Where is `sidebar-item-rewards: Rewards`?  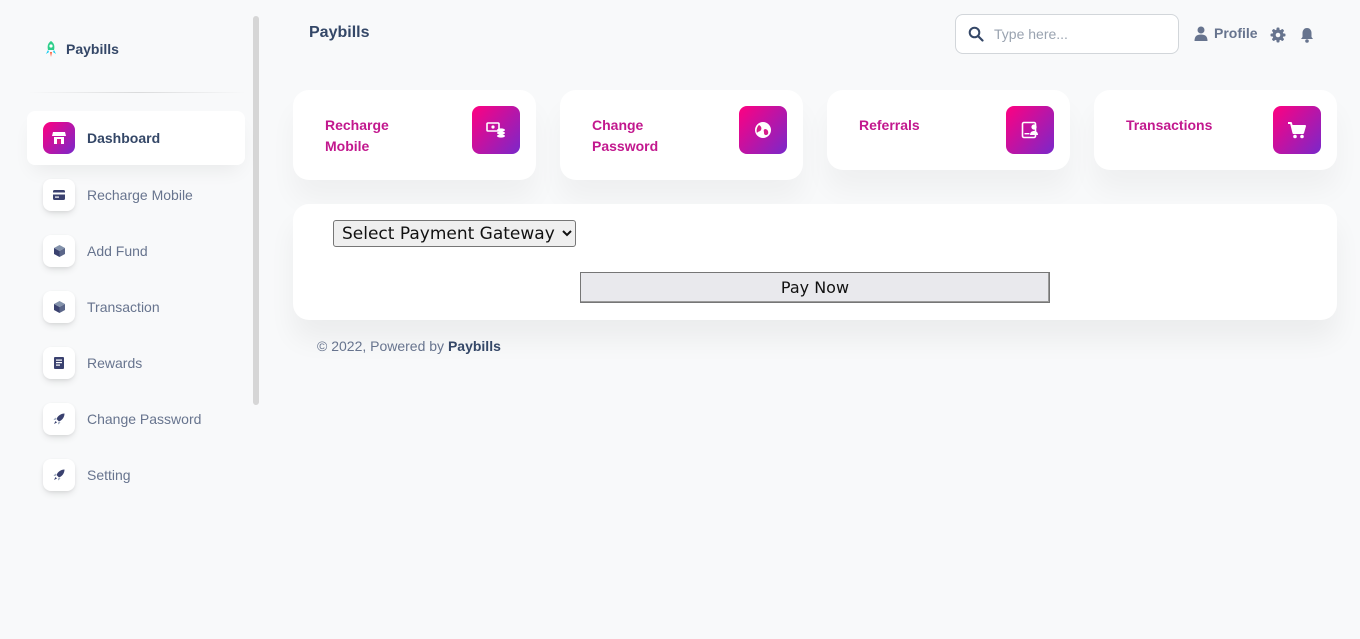 sidebar-item-rewards: Rewards is located at coordinates (136, 362).